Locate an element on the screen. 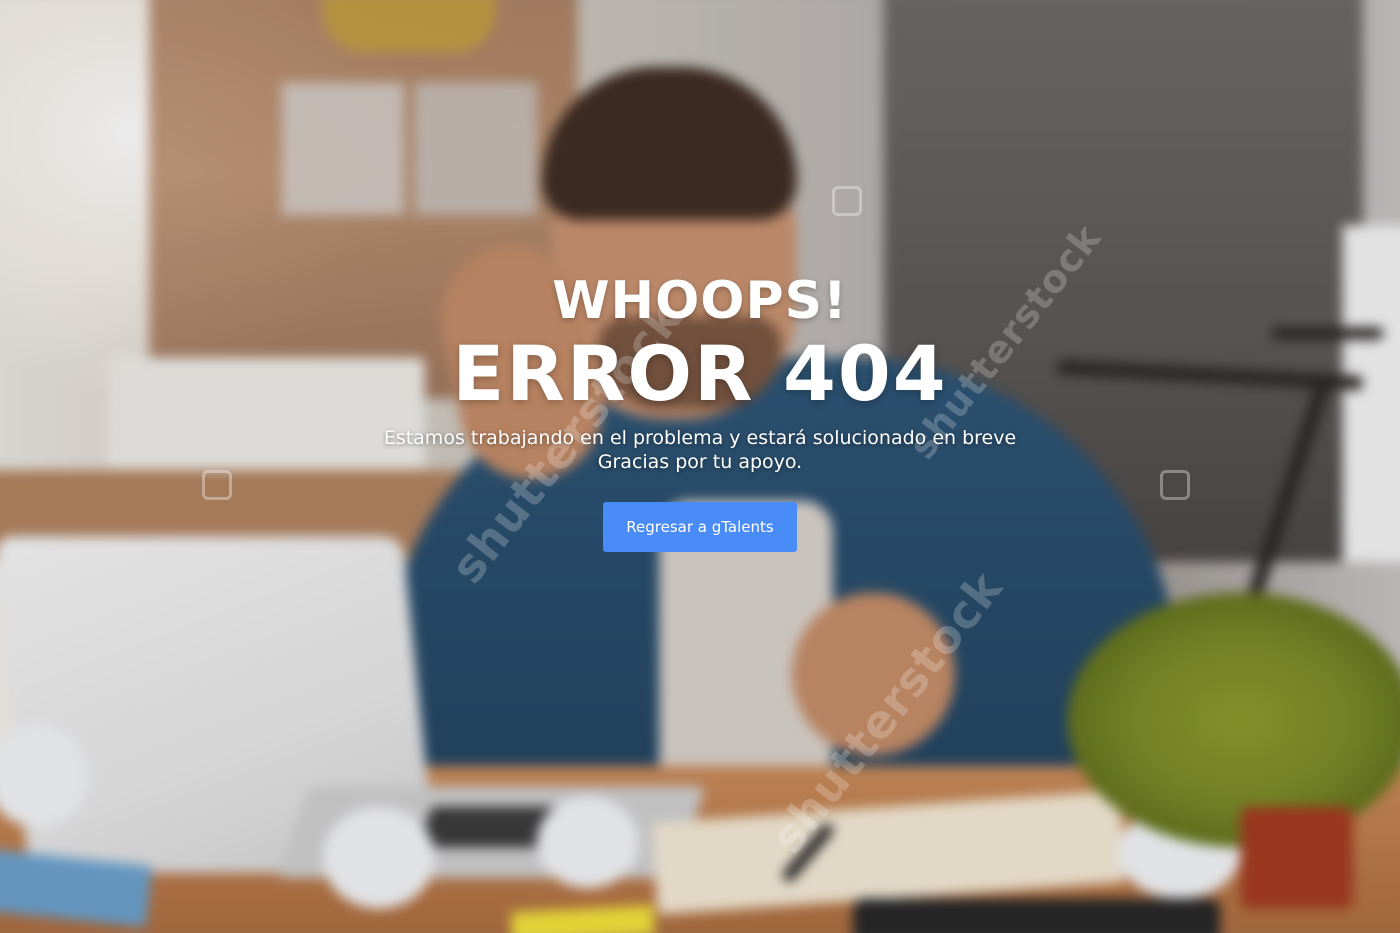  error-message-line-2: Gracias por tu apoyo. is located at coordinates (700, 462).